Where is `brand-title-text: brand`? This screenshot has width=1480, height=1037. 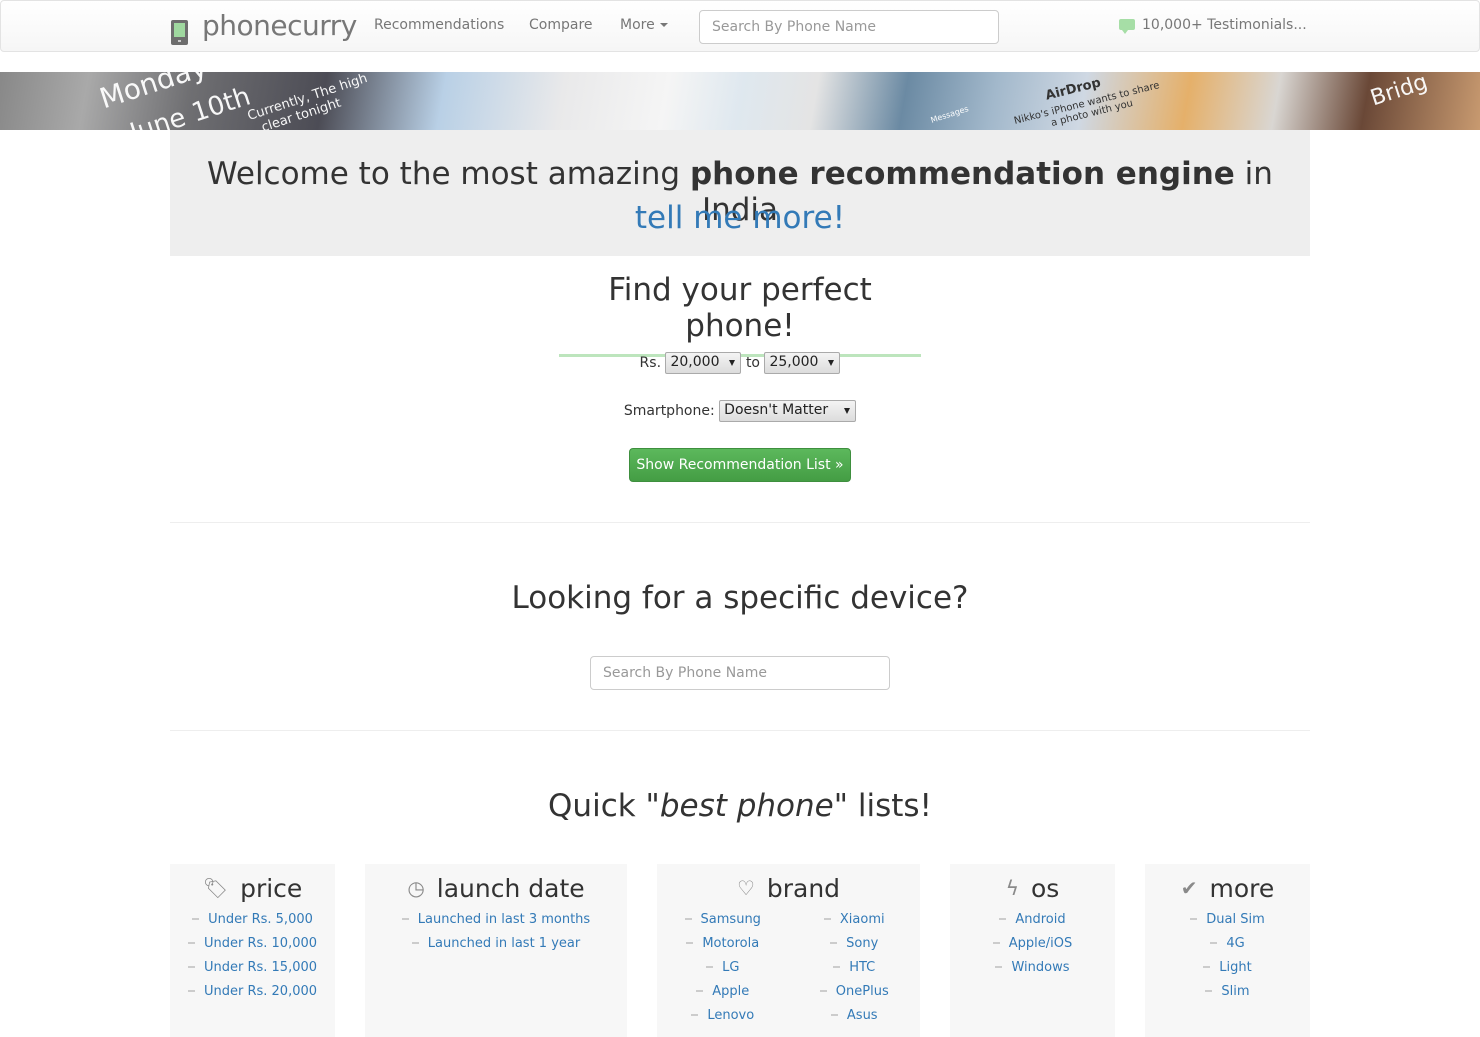 brand-title-text: brand is located at coordinates (803, 888).